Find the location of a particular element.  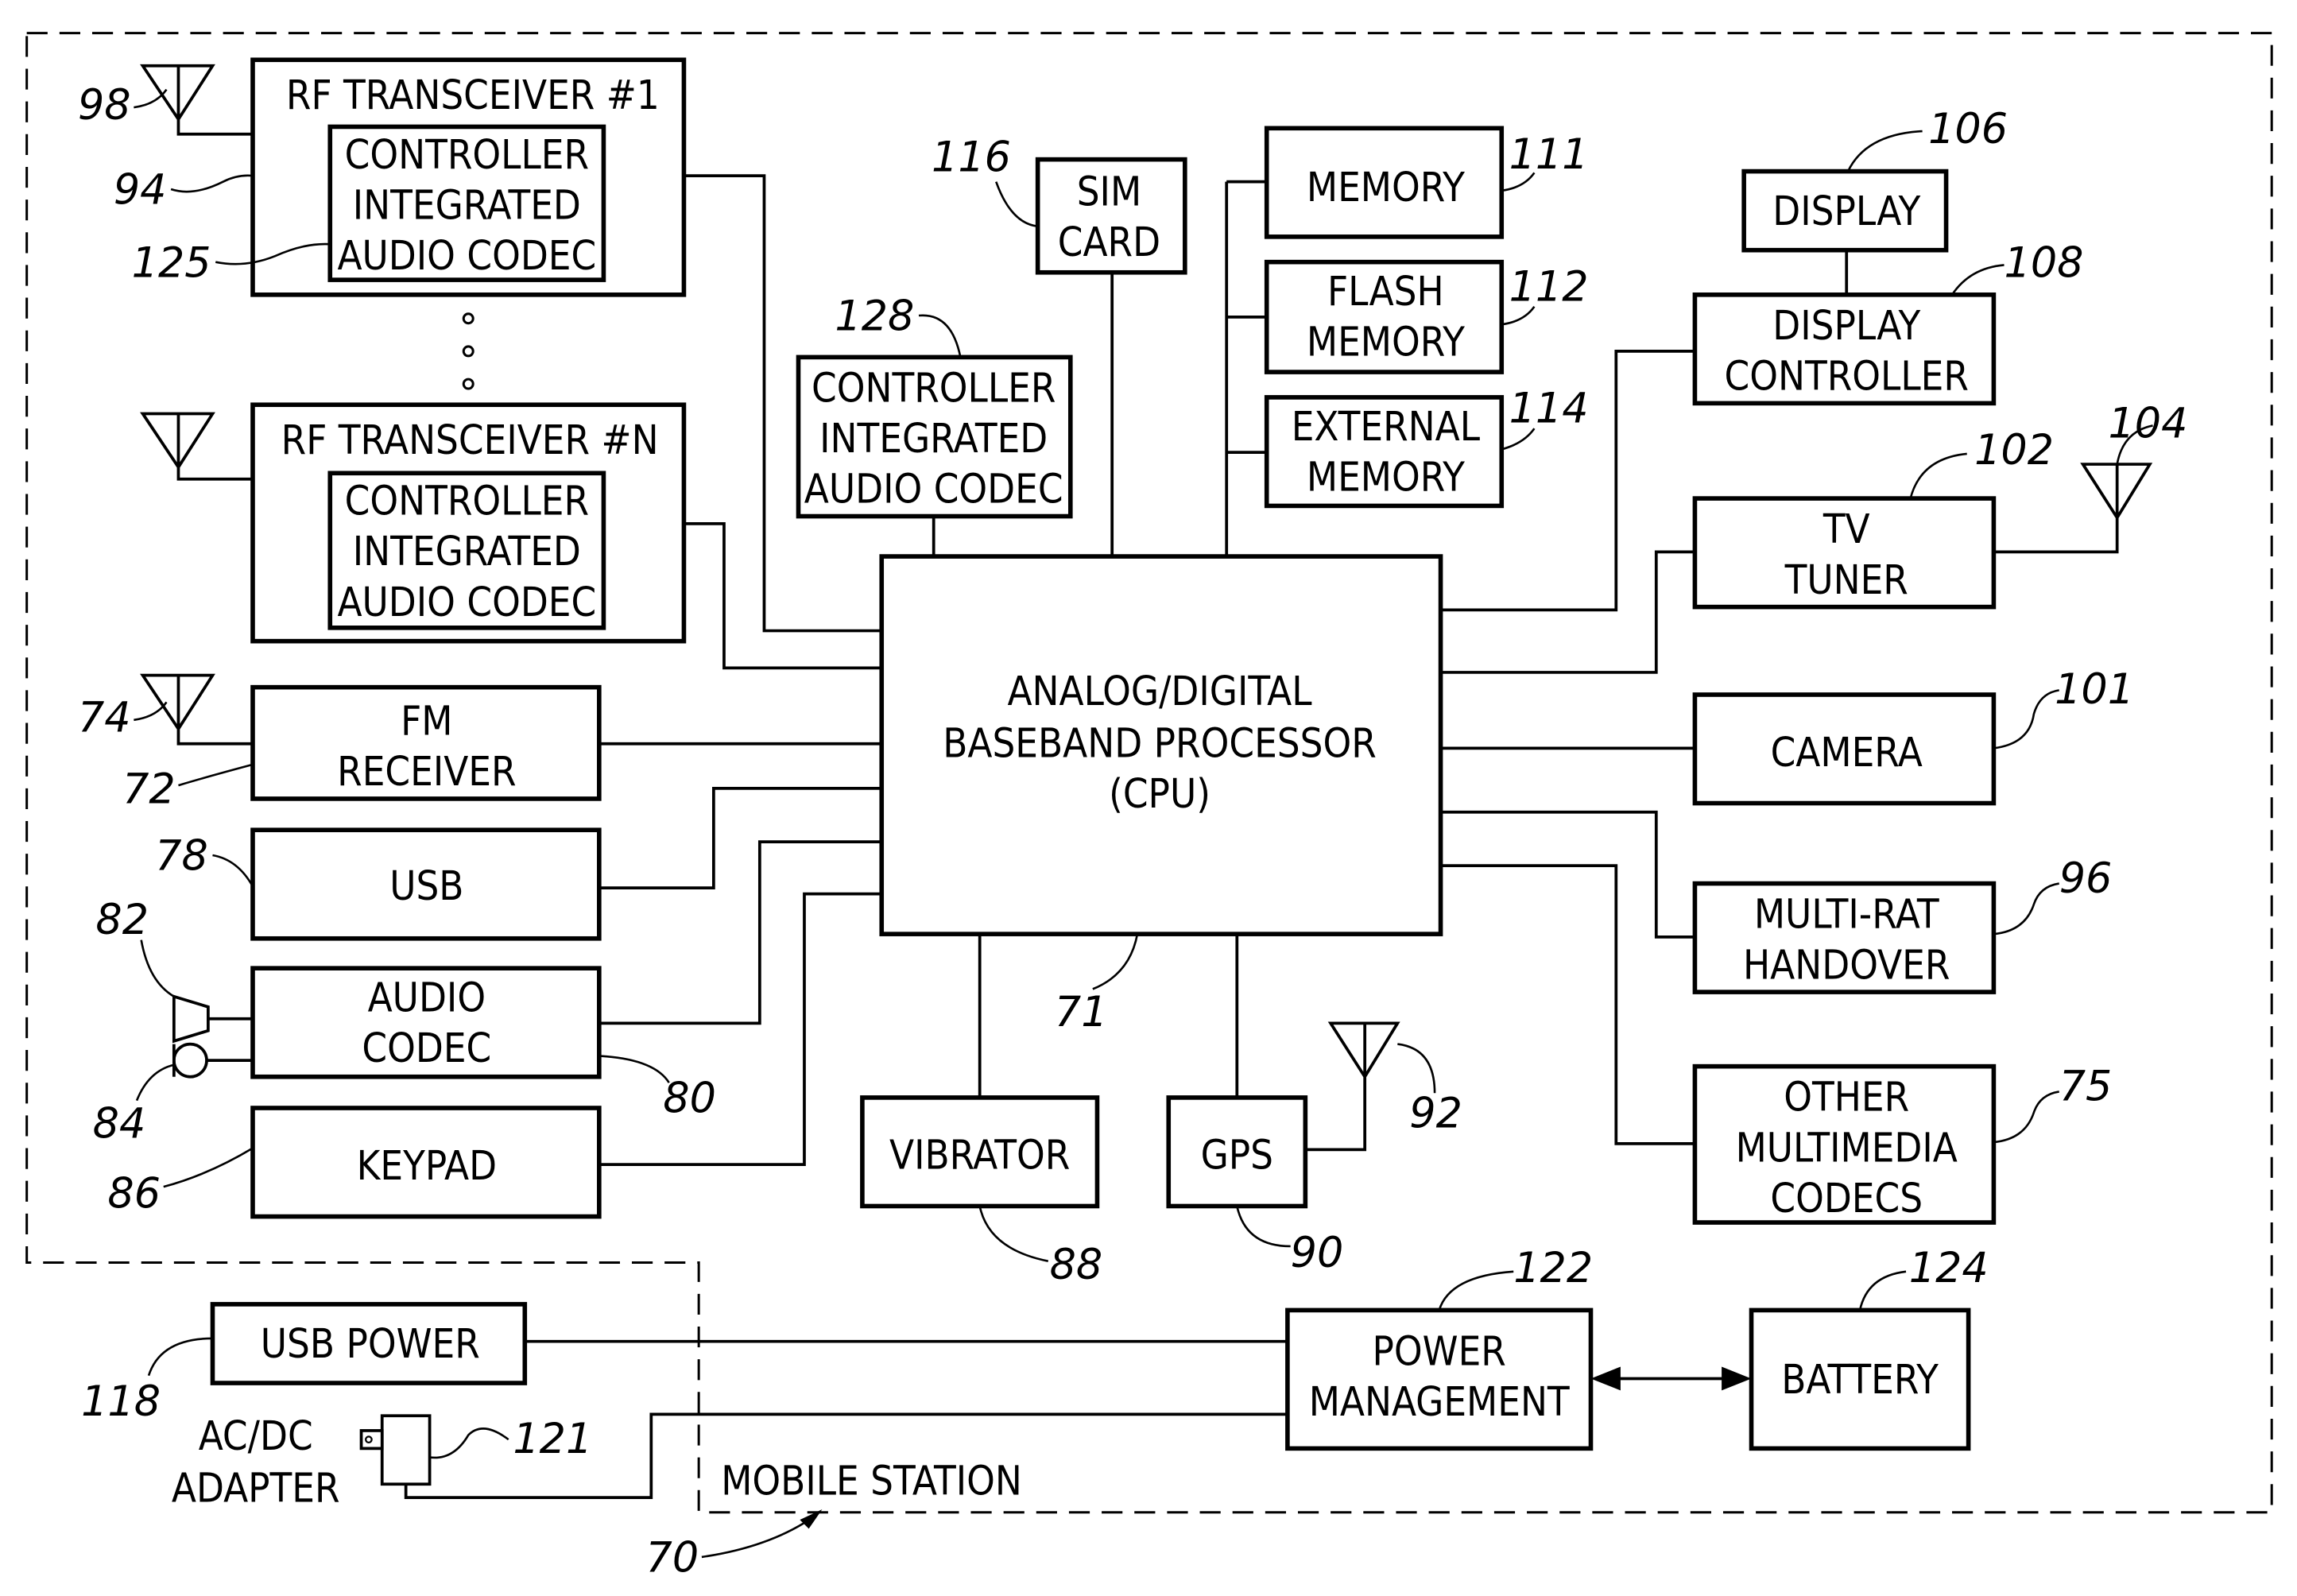

ref-72-leader is located at coordinates (216, 775).